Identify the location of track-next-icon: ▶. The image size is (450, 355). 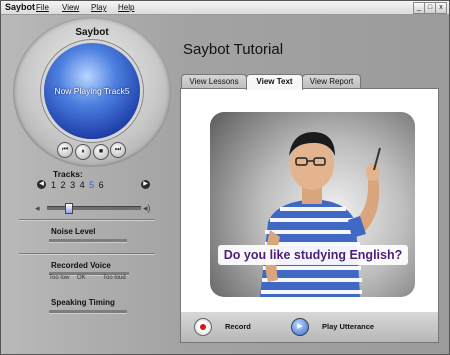
(145, 184).